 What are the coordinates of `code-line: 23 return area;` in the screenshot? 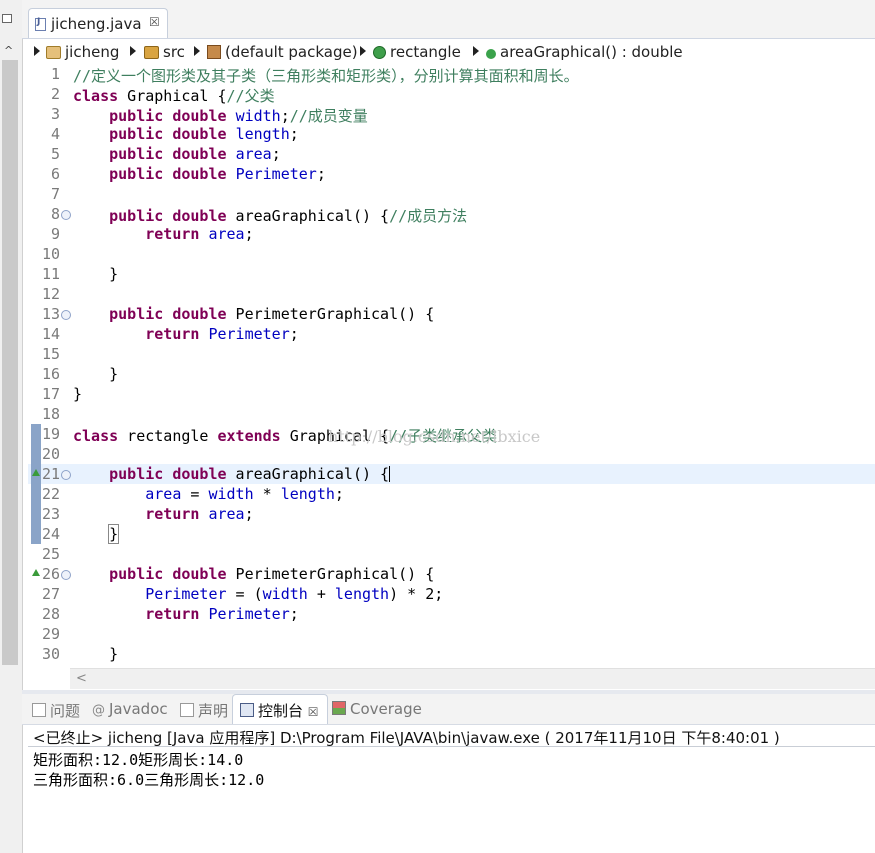 It's located at (451, 514).